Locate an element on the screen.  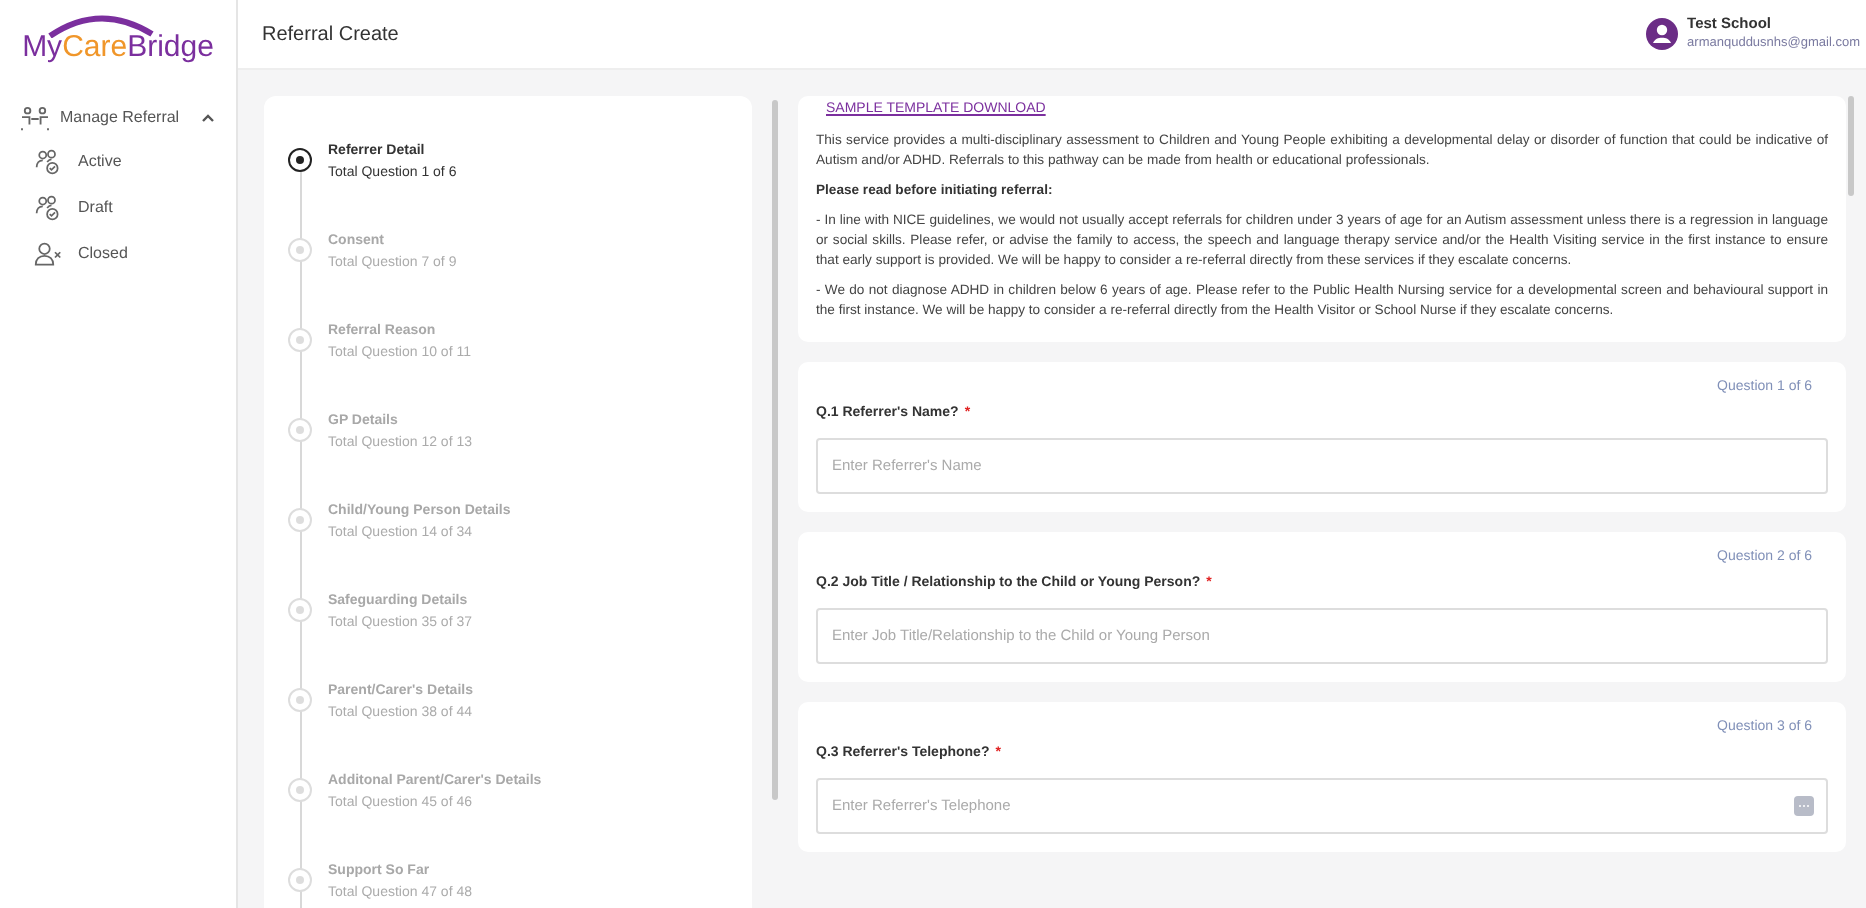
nav-group: Manage Referral is located at coordinates (118, 118).